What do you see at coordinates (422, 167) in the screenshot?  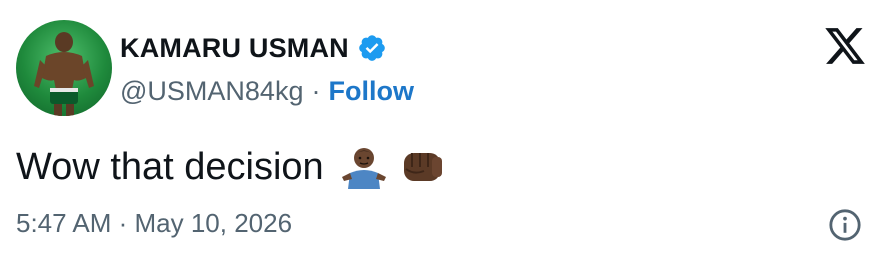 I see `oncoming-fist-emoji` at bounding box center [422, 167].